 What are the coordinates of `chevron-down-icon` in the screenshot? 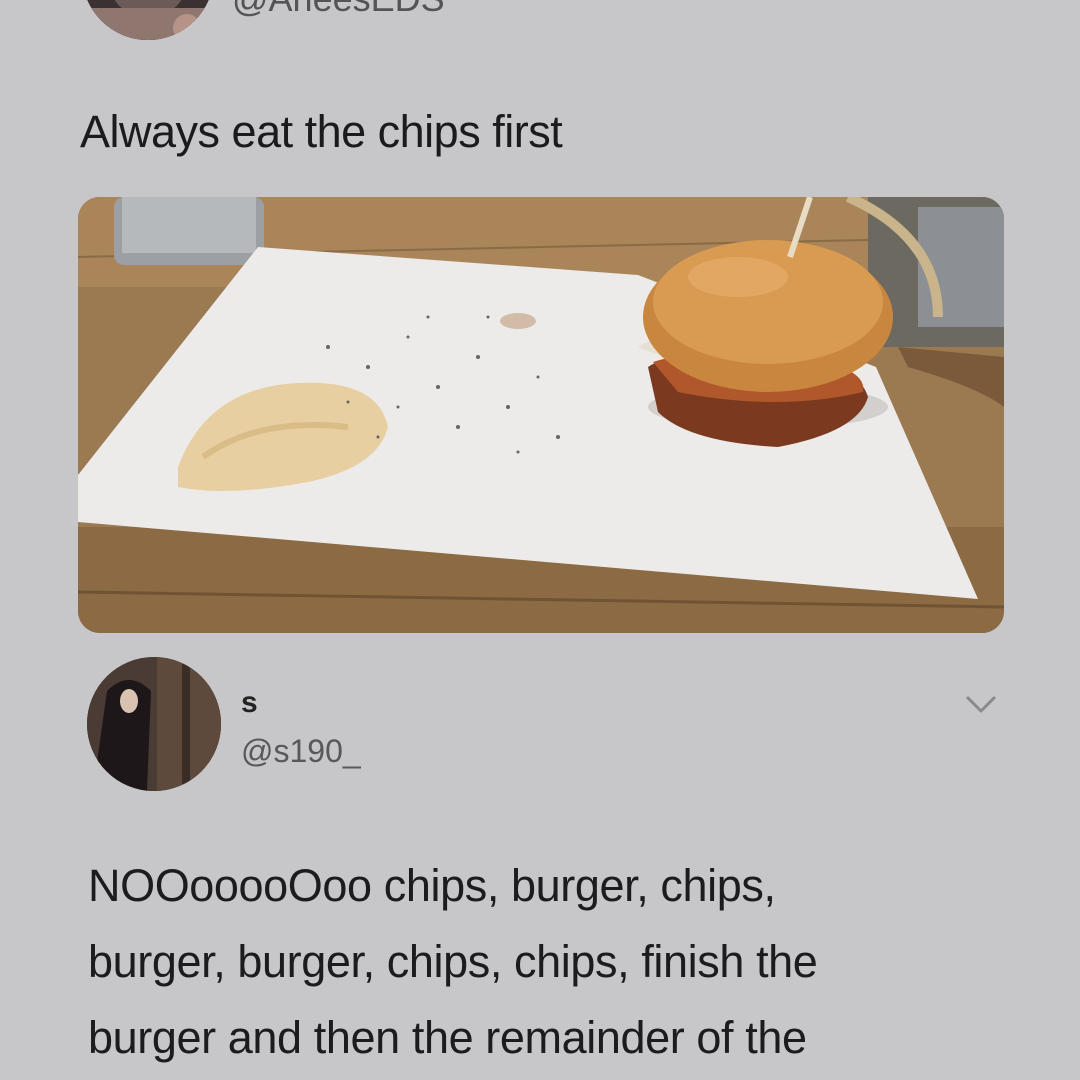 It's located at (981, 704).